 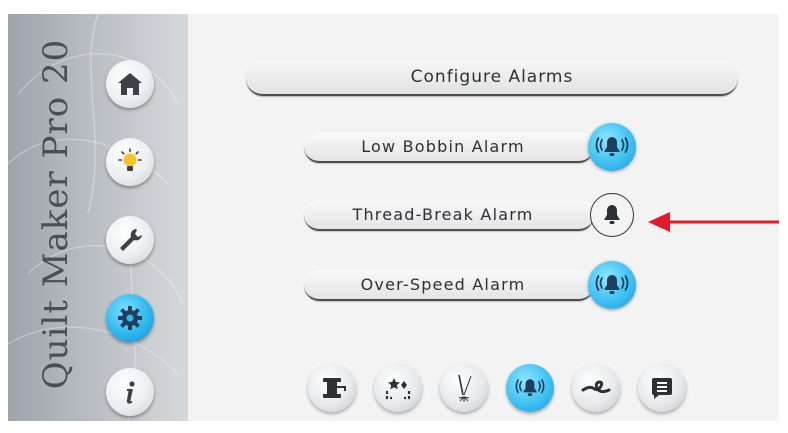 I want to click on sidebar-item-settings, so click(x=130, y=318).